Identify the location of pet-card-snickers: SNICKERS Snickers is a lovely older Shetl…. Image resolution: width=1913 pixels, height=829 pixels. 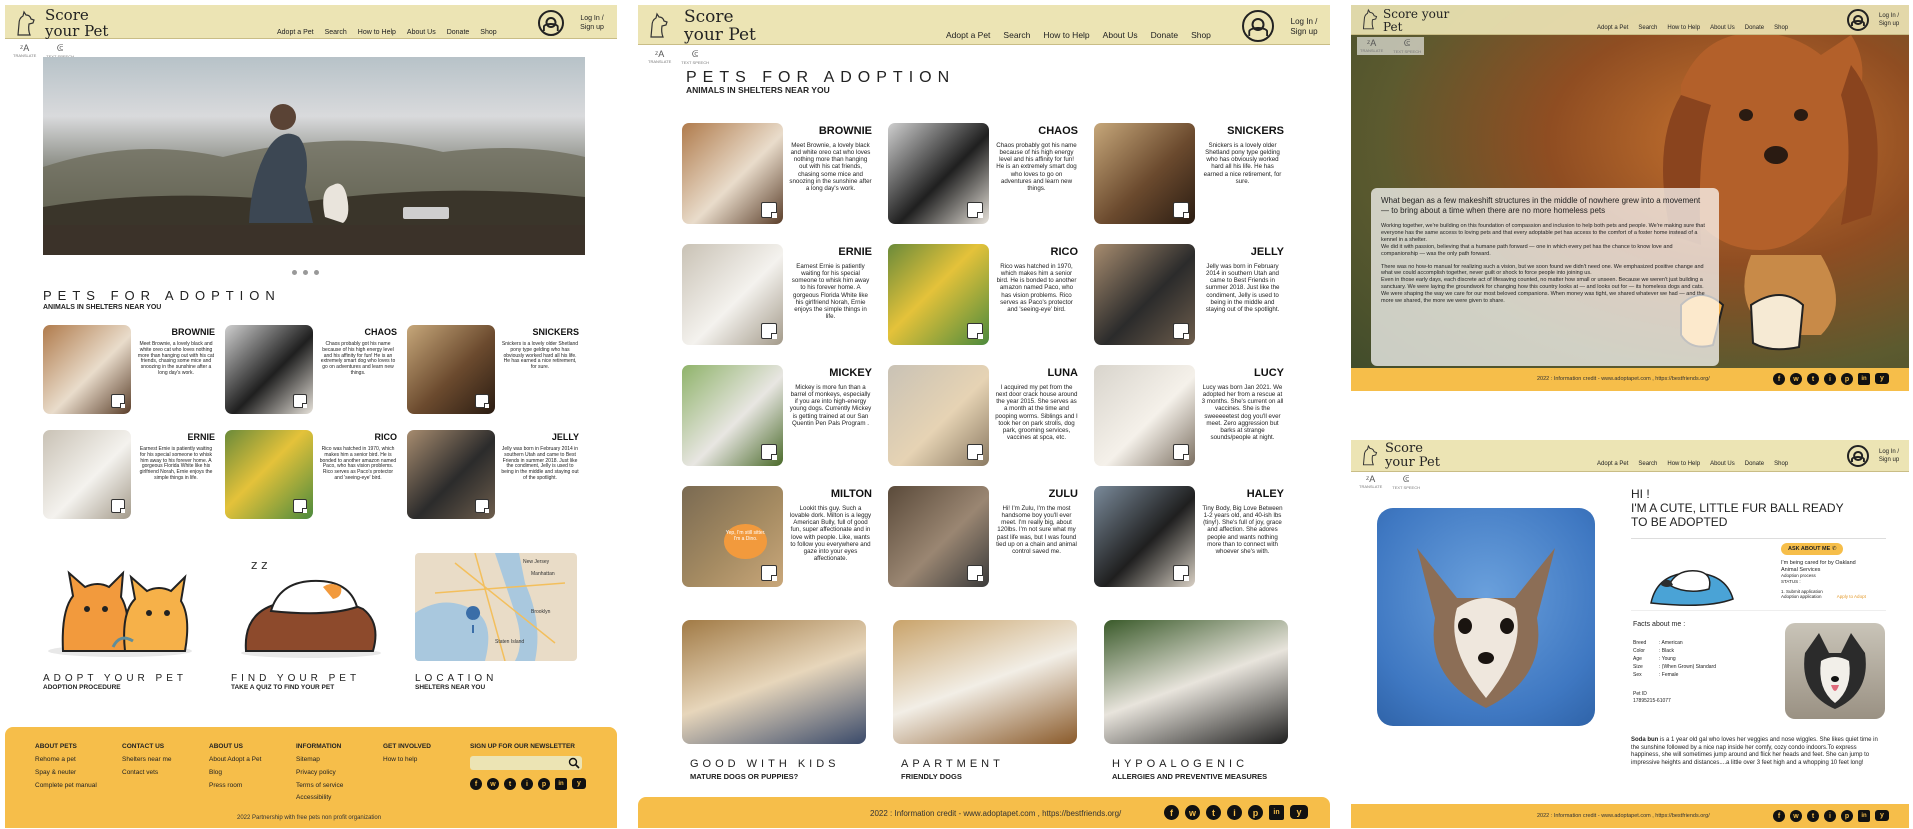
(1189, 175).